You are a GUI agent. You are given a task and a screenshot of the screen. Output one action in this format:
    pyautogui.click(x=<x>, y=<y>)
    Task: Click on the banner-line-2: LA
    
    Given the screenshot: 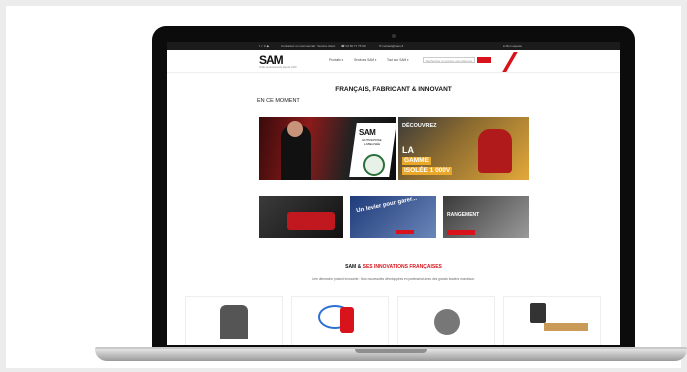 What is the action you would take?
    pyautogui.click(x=408, y=150)
    